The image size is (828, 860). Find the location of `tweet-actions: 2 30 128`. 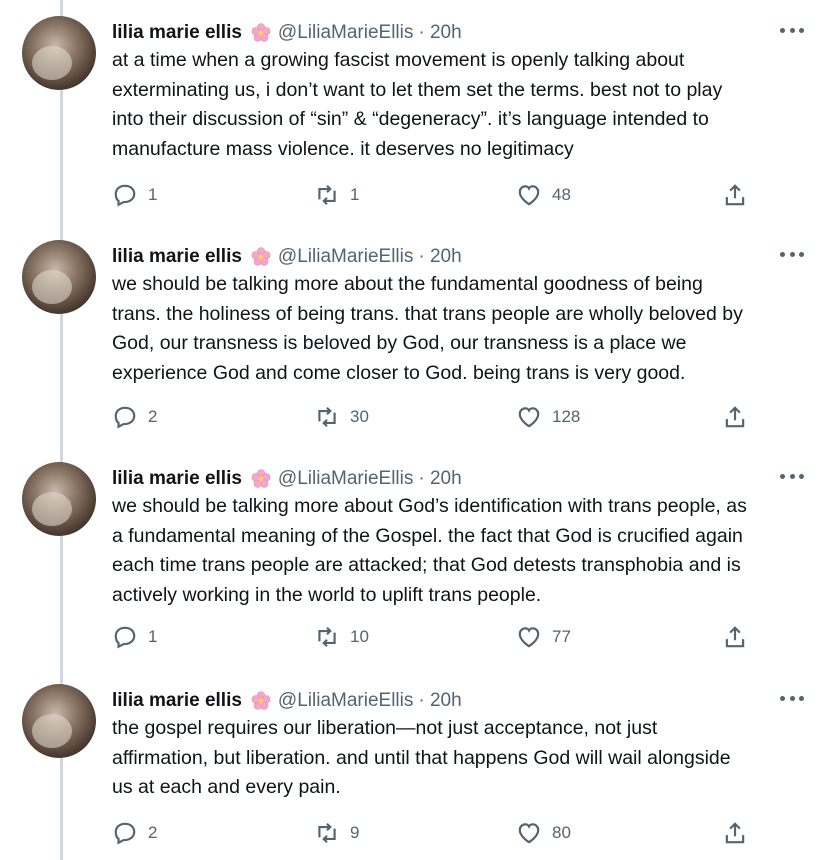

tweet-actions: 2 30 128 is located at coordinates (437, 417).